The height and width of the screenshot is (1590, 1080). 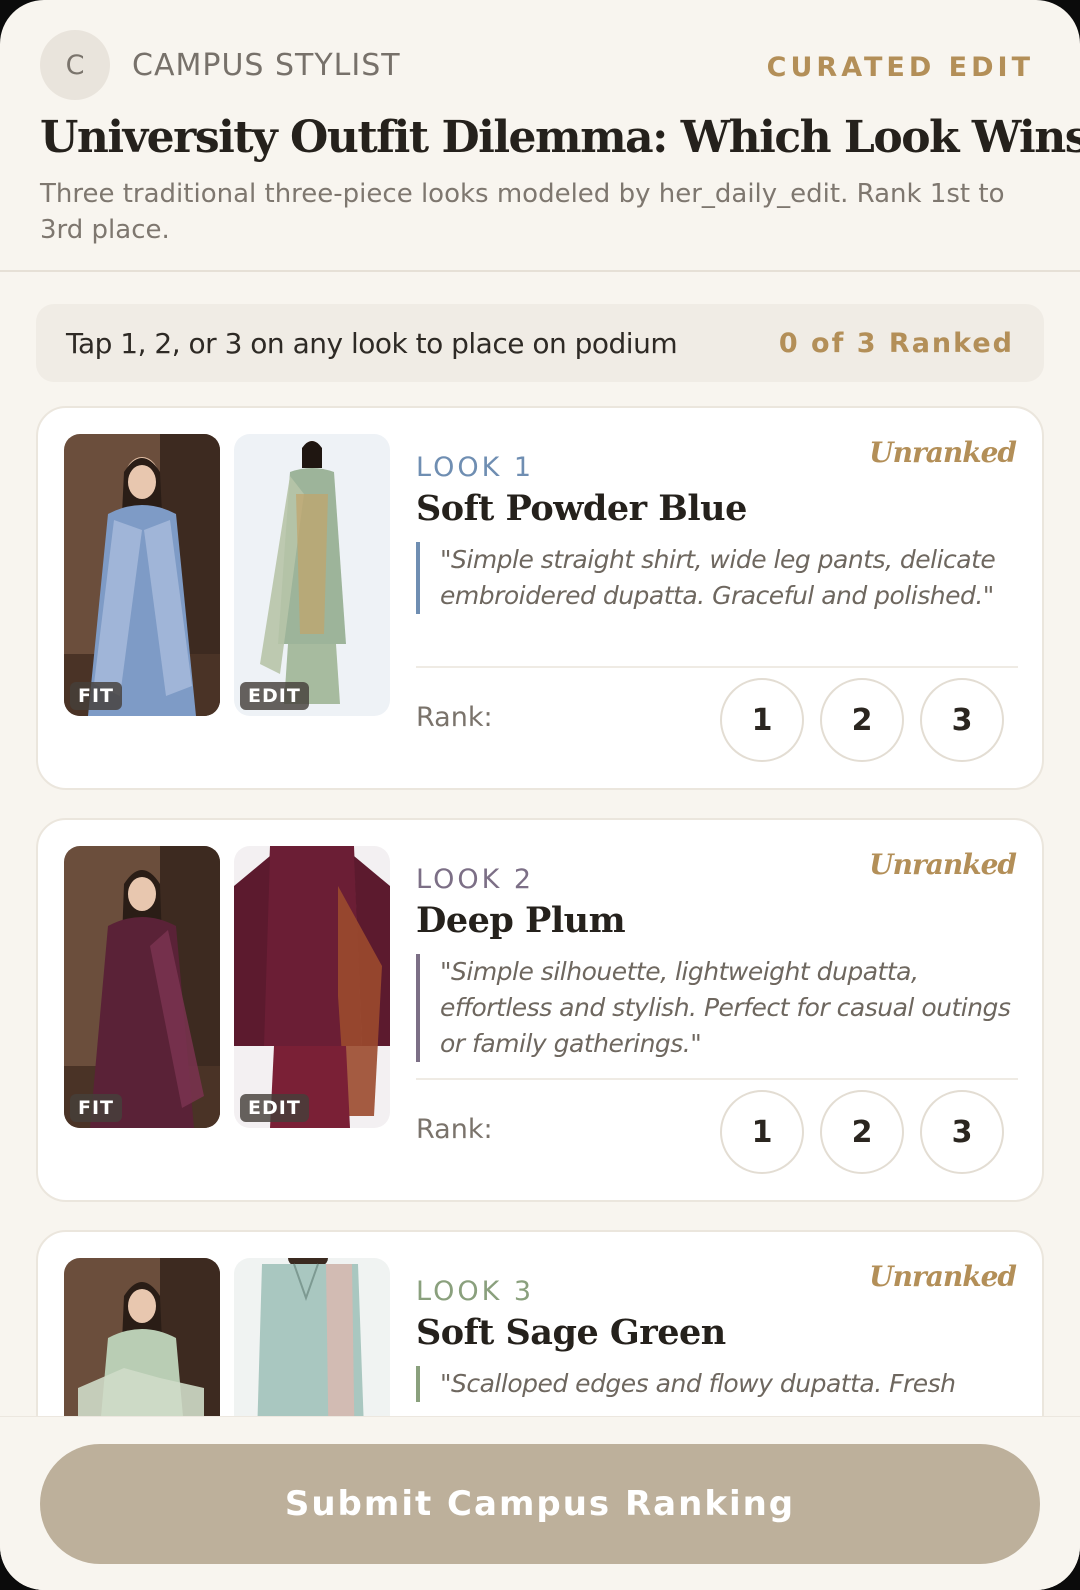 What do you see at coordinates (521, 920) in the screenshot?
I see `look-name: Deep Plum` at bounding box center [521, 920].